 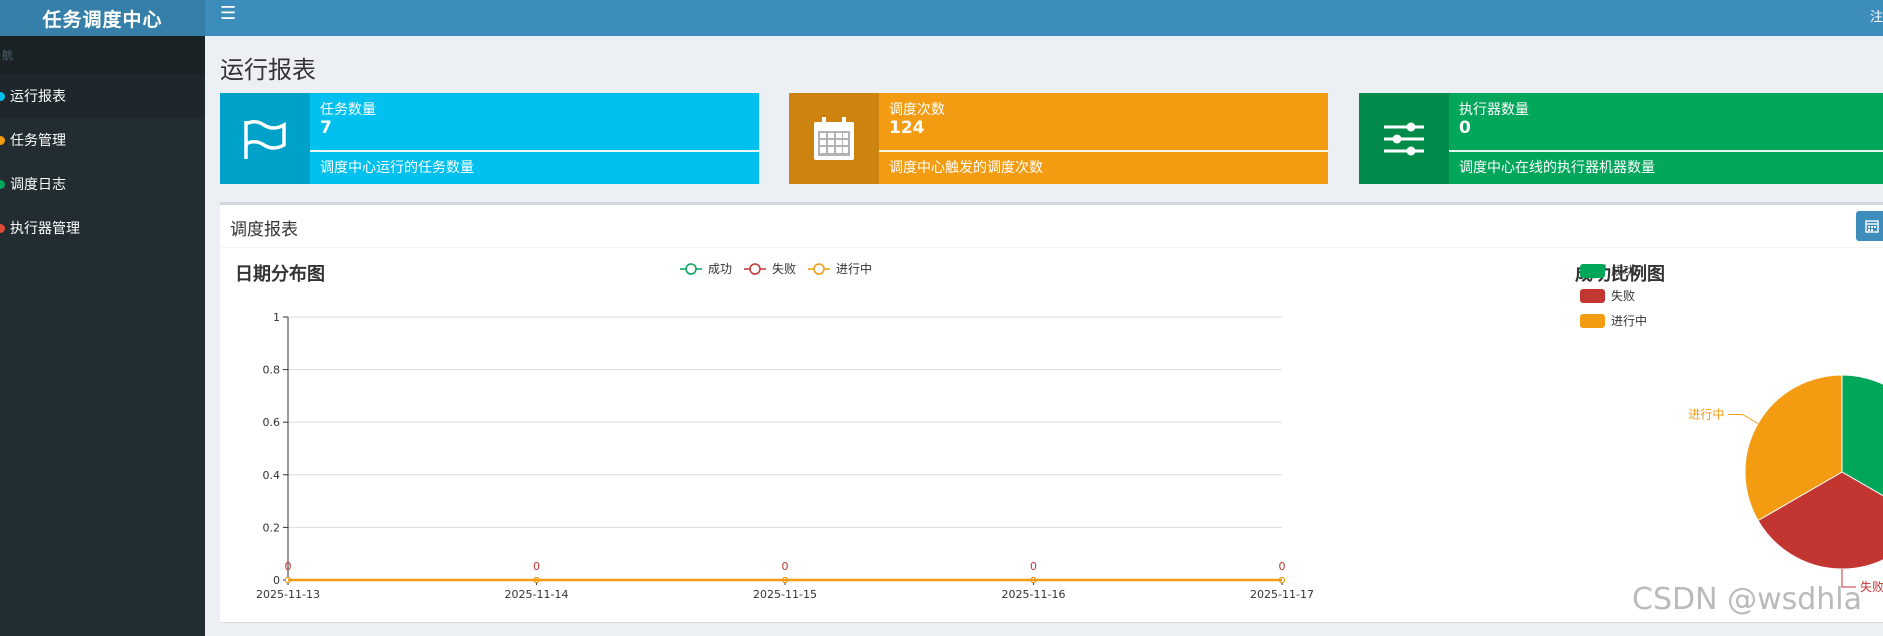 What do you see at coordinates (102, 96) in the screenshot?
I see `sidebar-item-1: 运行报表` at bounding box center [102, 96].